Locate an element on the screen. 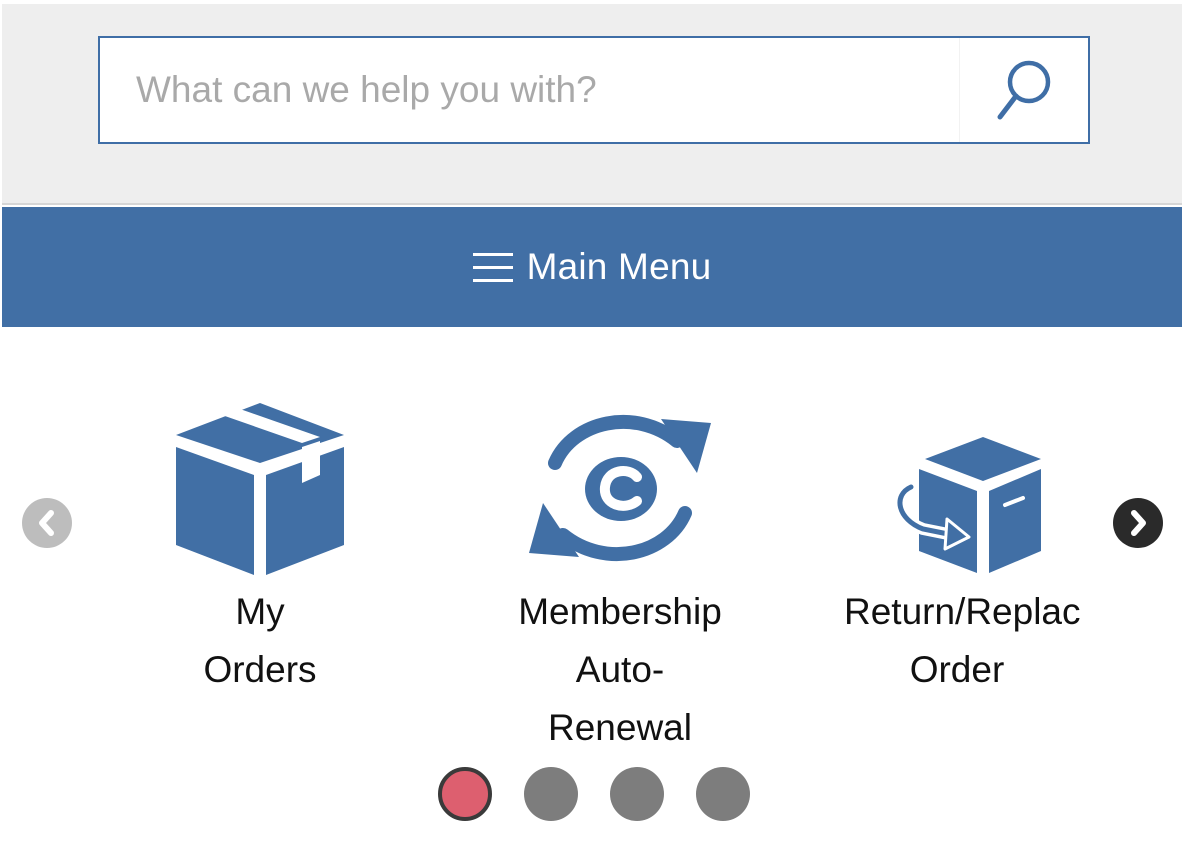  tile-my-orders: My Orders is located at coordinates (260, 543).